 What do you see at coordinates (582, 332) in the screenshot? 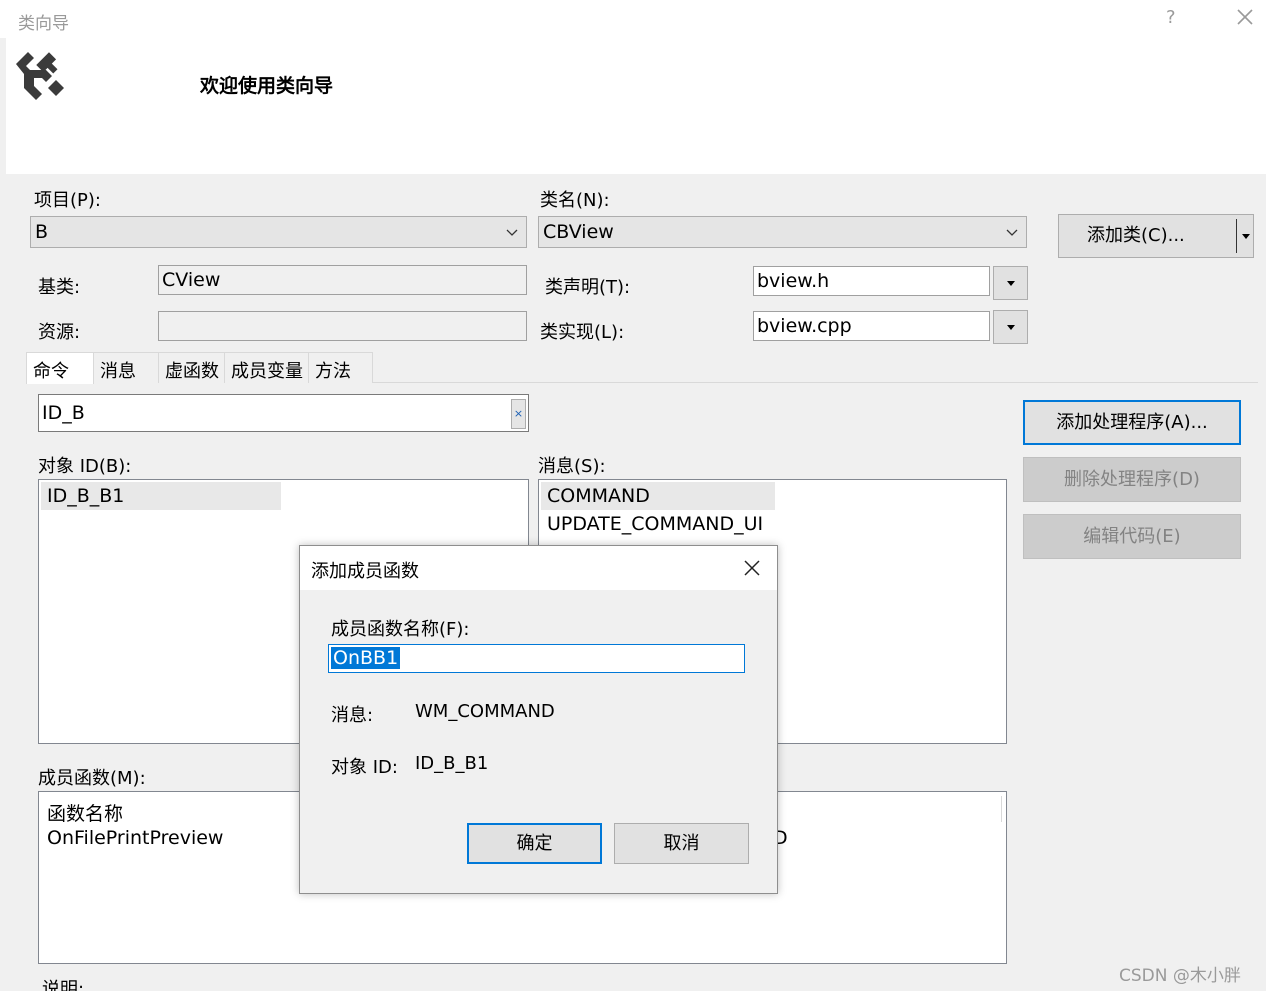
I see `class-impl-label: 类实现(L):` at bounding box center [582, 332].